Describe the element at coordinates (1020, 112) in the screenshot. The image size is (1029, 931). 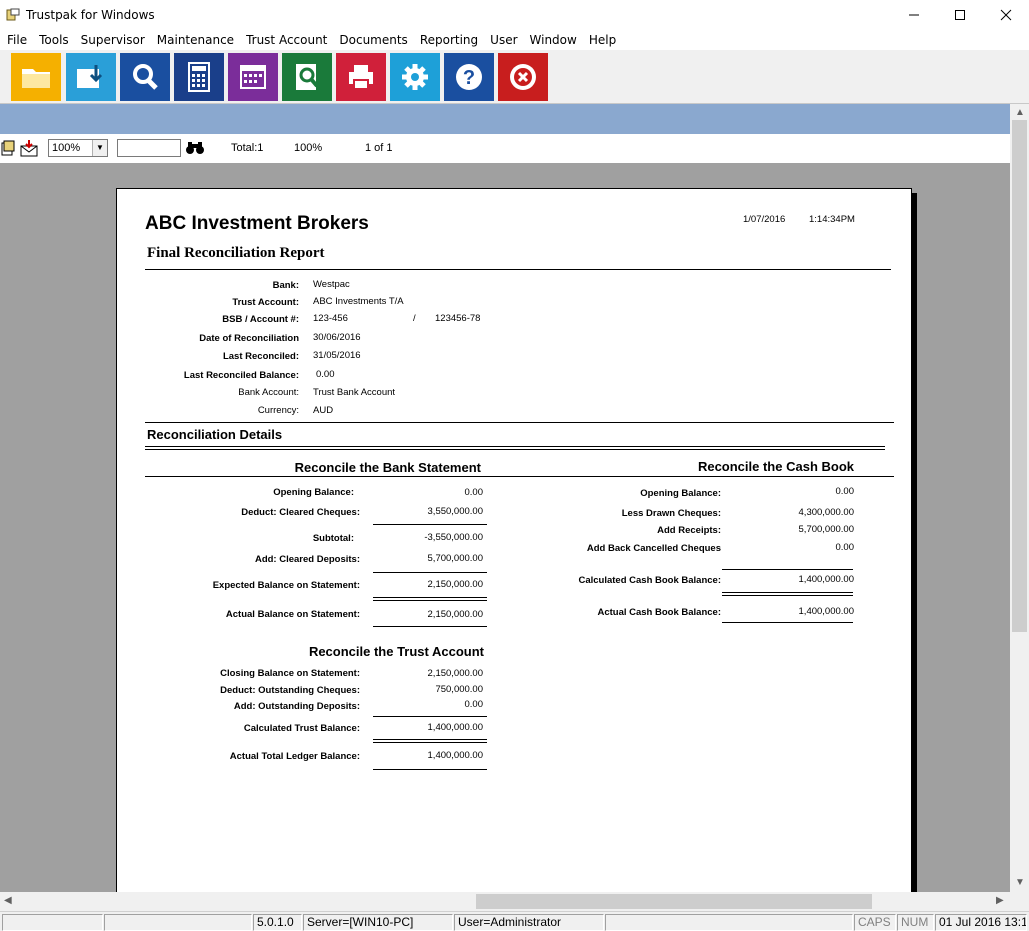
I see `scroll-up-icon: ▲` at that location.